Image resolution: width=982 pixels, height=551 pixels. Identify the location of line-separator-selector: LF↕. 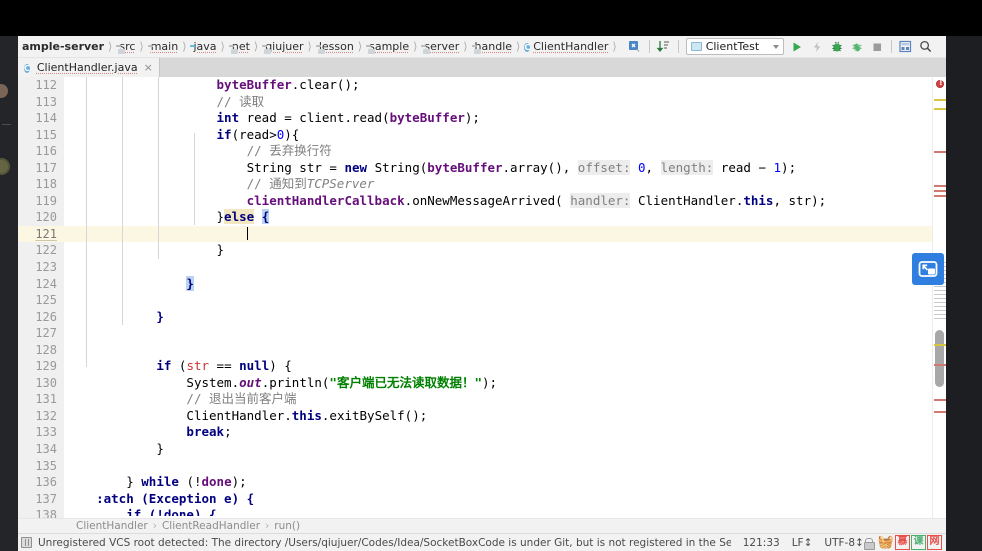
(802, 543).